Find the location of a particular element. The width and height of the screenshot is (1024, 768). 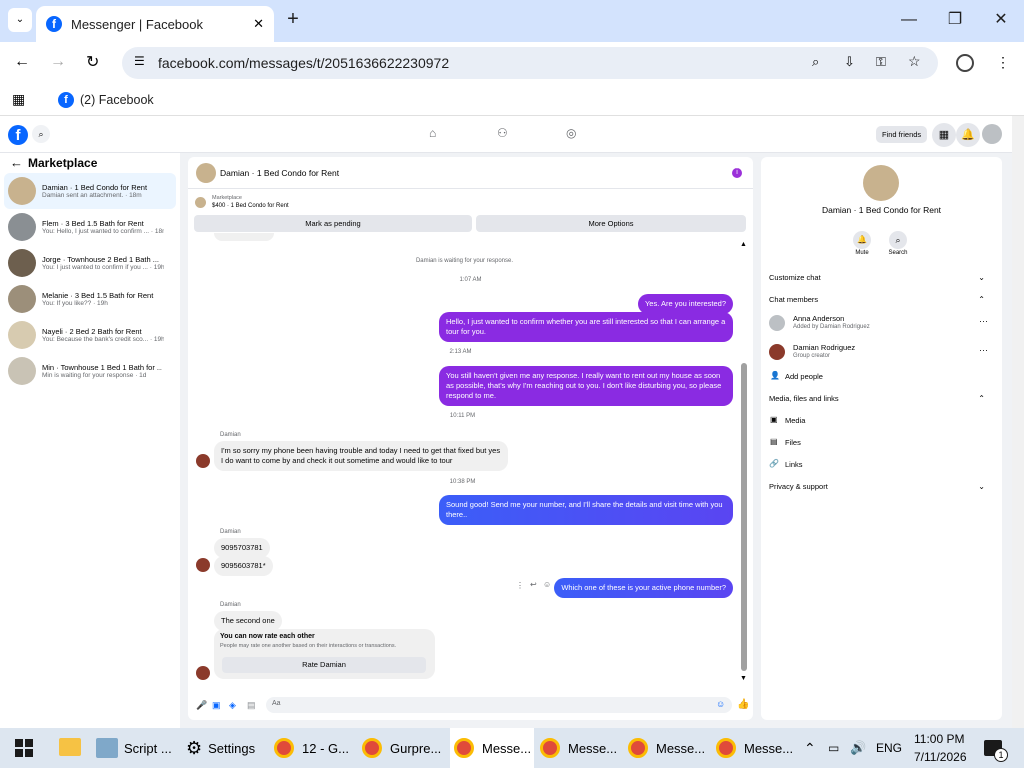

rate-button: Rate Damian is located at coordinates (324, 665).